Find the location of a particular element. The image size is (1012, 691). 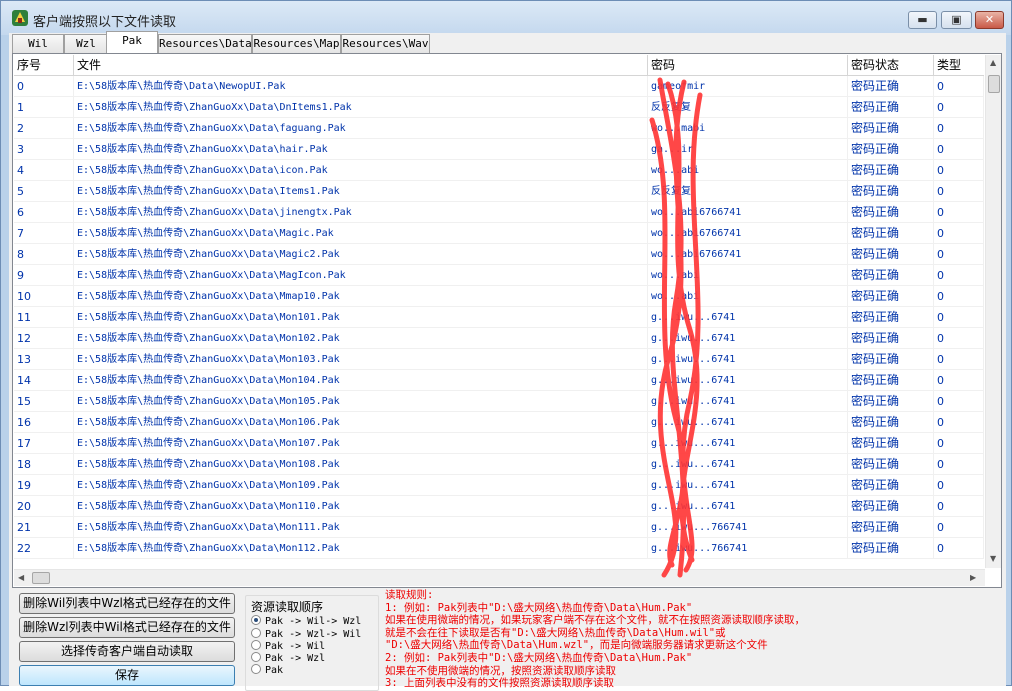

cell-password: wo...abi is located at coordinates (748, 170).